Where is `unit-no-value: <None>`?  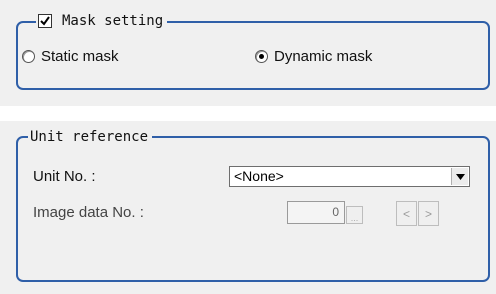
unit-no-value: <None> is located at coordinates (259, 176).